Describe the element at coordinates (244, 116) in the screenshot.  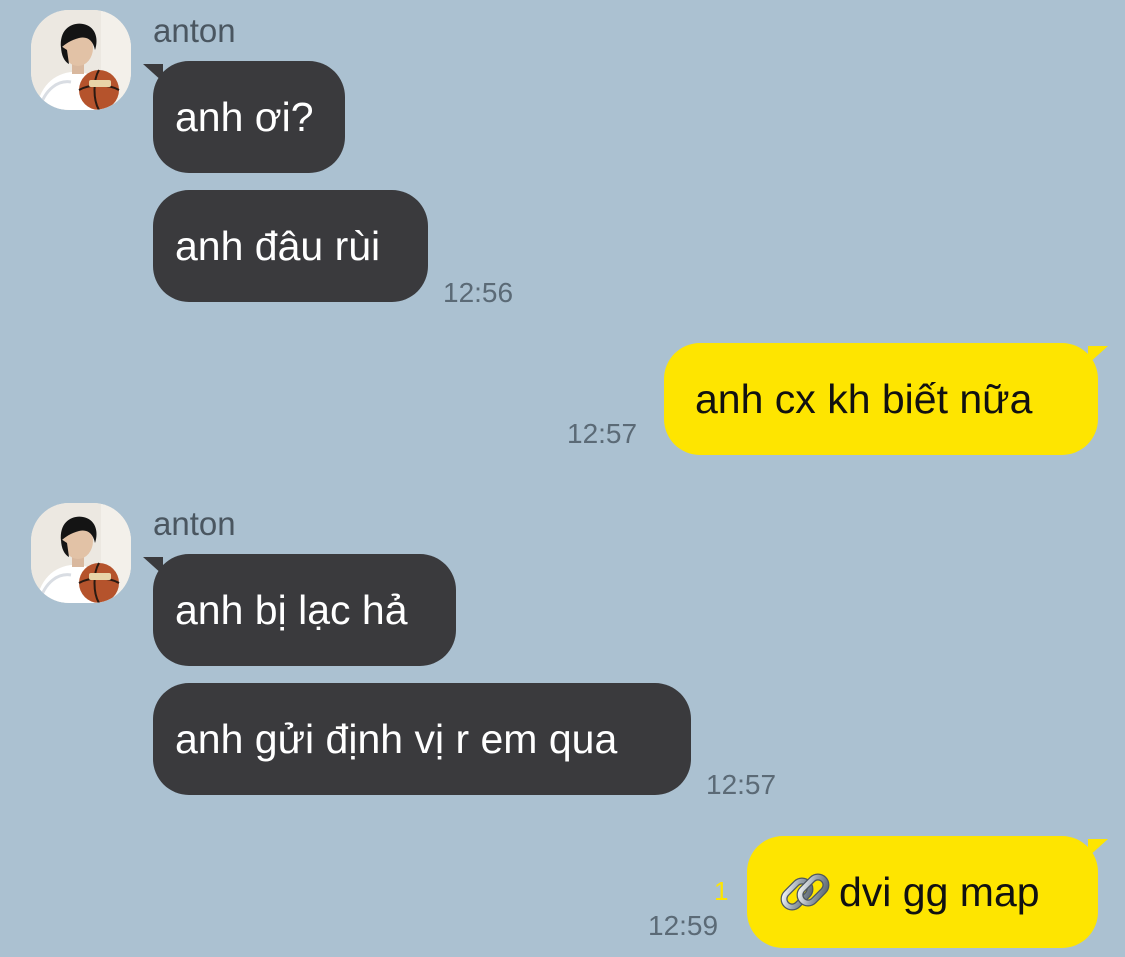
I see `message-text: anh ơi?` at that location.